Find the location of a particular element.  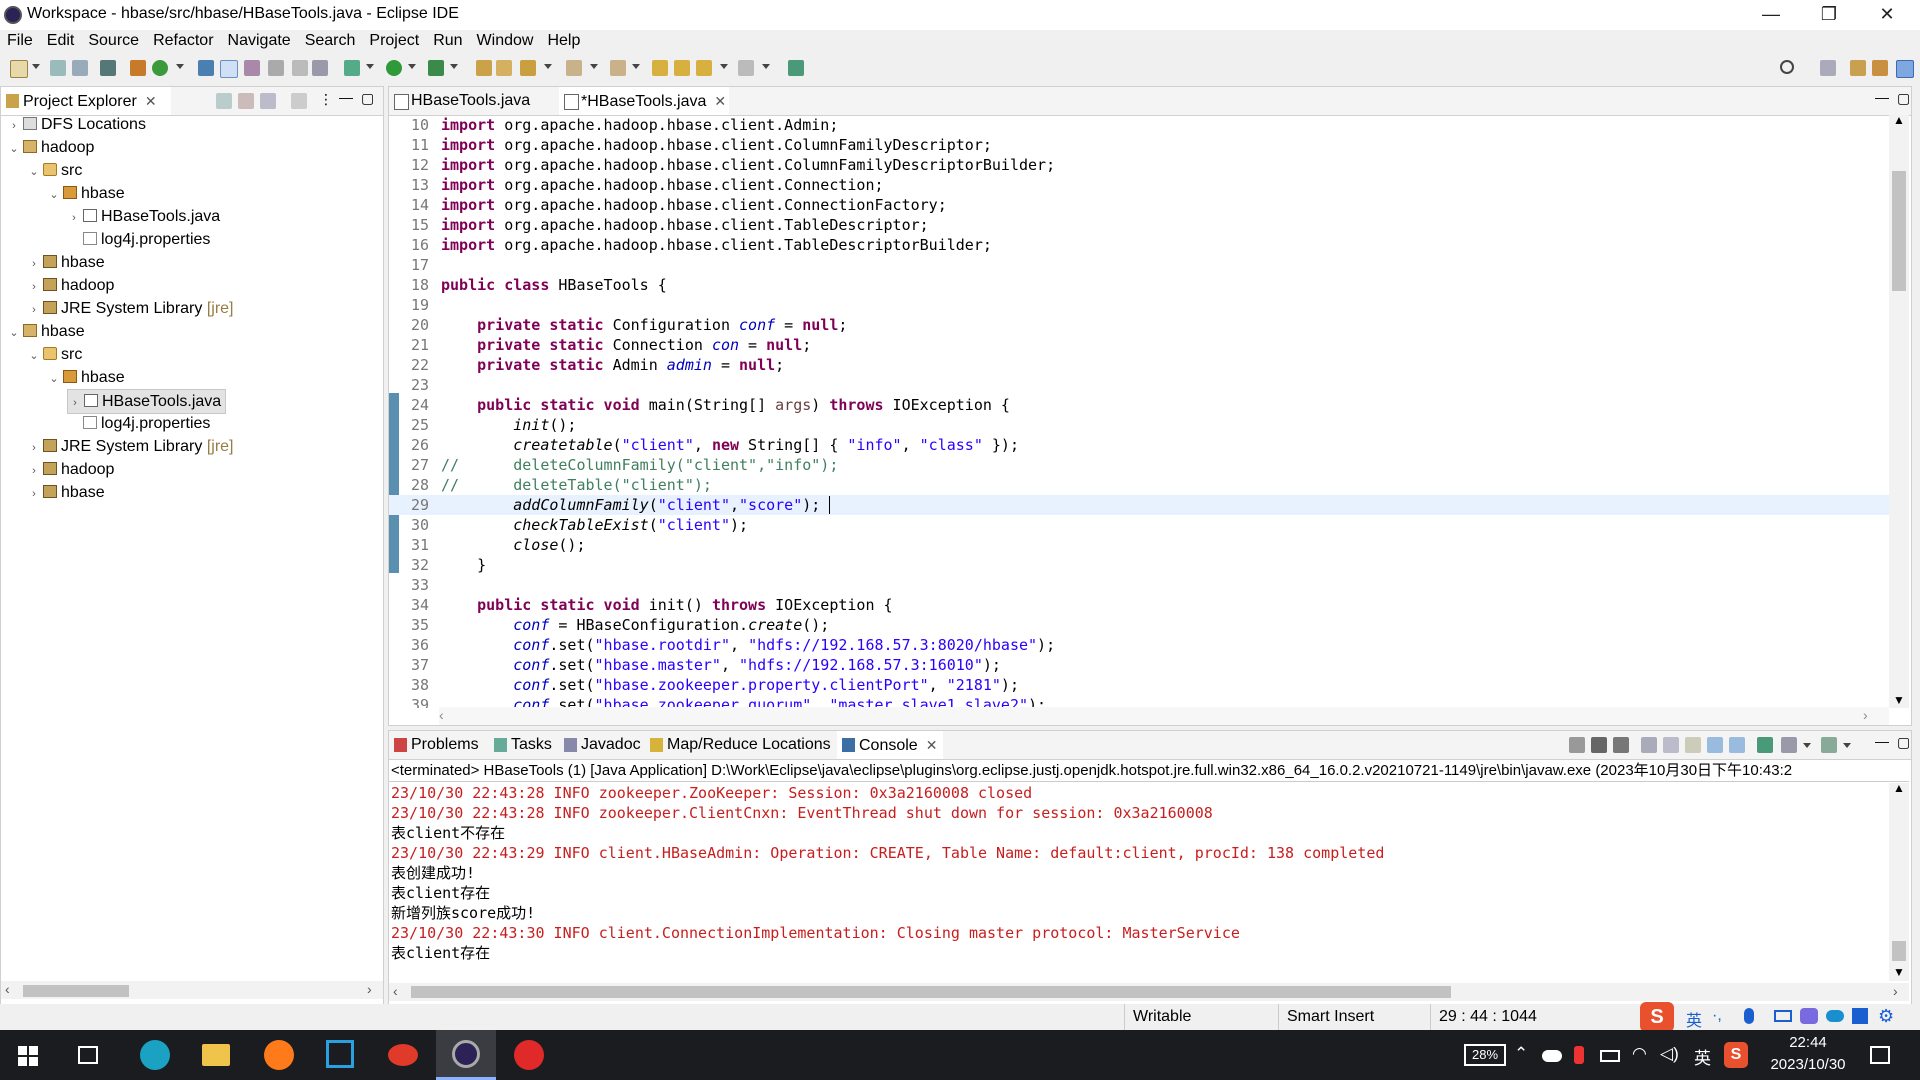

battery-indicator: 28% is located at coordinates (1485, 1055).